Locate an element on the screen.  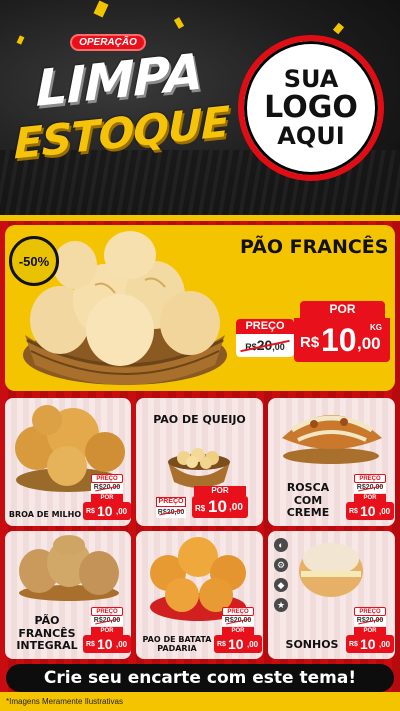
logo-text-line3: AQUI is located at coordinates (311, 135).